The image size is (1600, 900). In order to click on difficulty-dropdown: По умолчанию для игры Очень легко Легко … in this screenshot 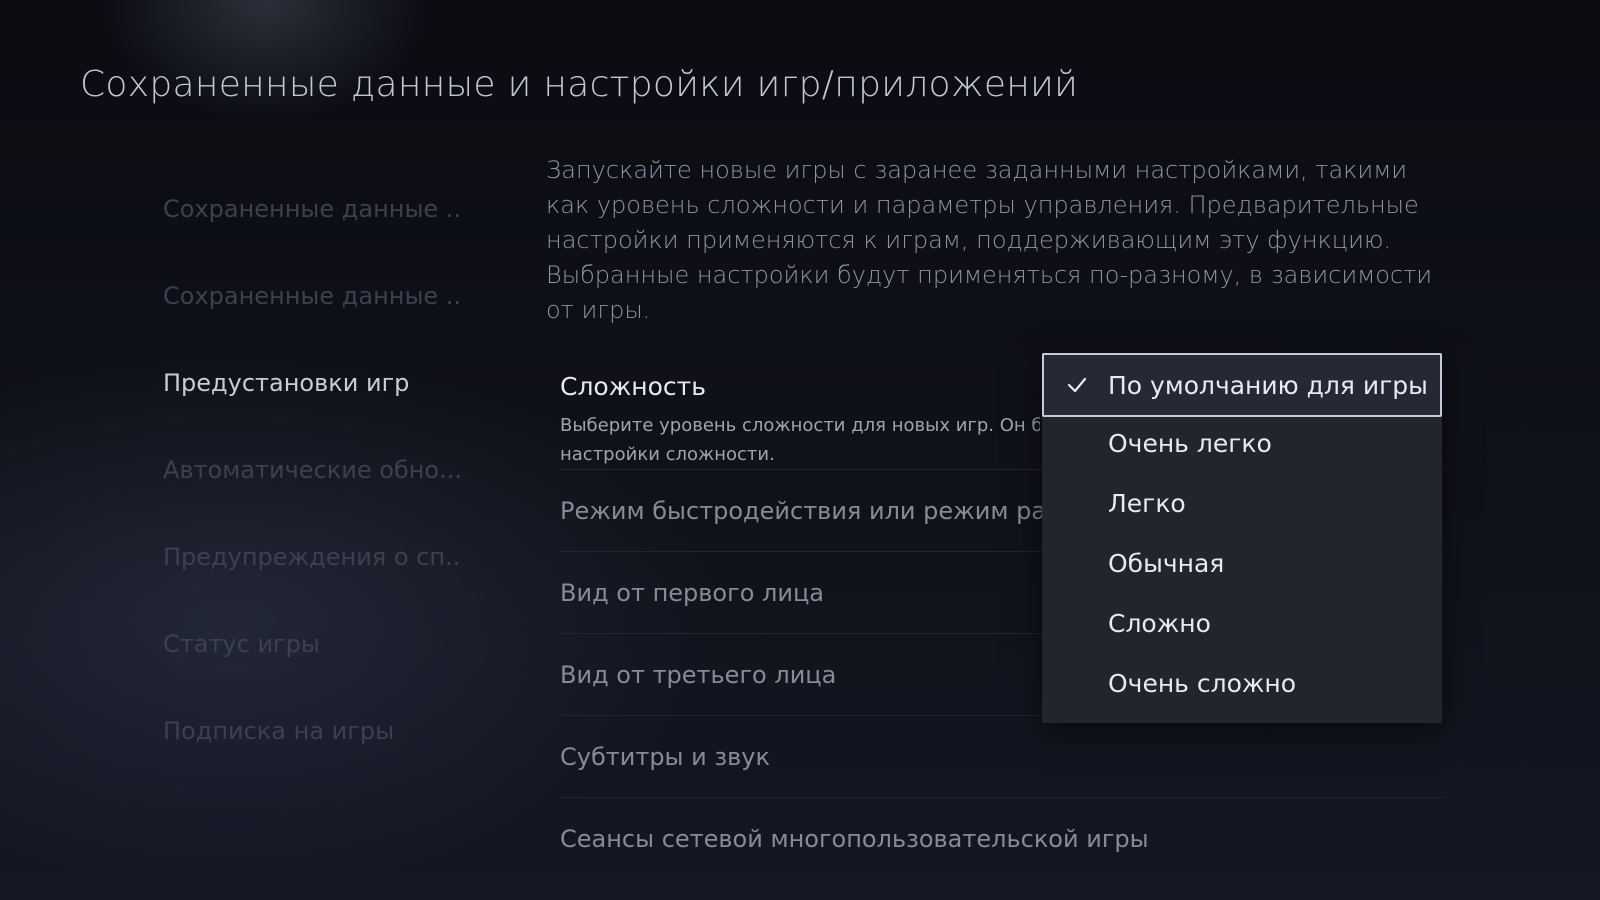, I will do `click(1242, 538)`.